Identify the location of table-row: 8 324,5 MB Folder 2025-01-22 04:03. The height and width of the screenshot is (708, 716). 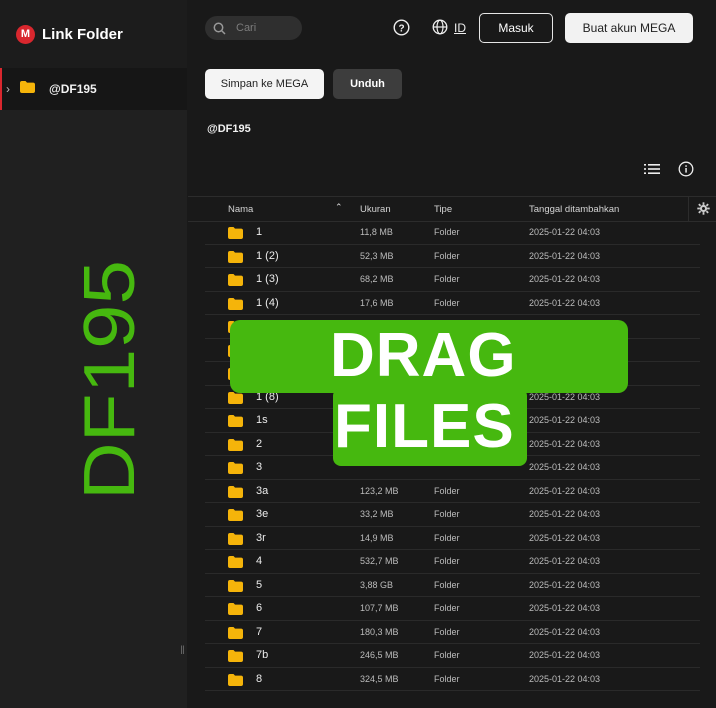
(452, 679).